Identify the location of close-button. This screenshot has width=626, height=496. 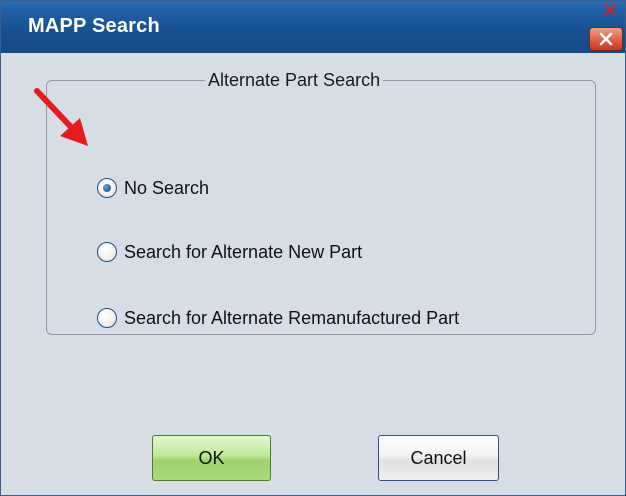
(606, 39).